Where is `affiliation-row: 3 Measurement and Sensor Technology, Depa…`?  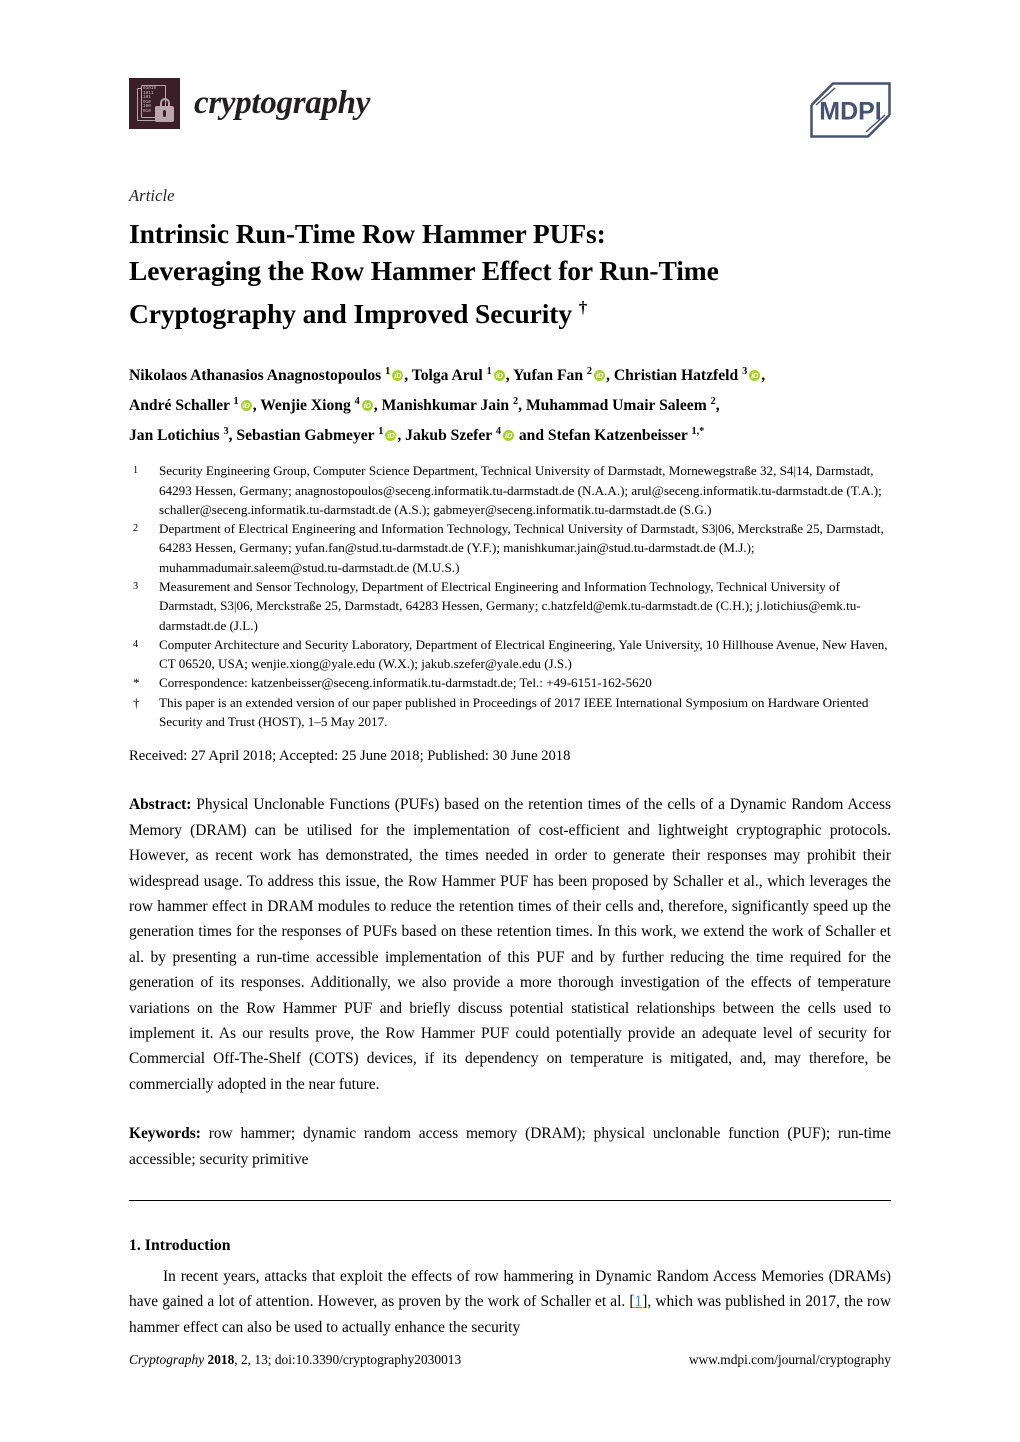 affiliation-row: 3 Measurement and Sensor Technology, Depa… is located at coordinates (510, 606).